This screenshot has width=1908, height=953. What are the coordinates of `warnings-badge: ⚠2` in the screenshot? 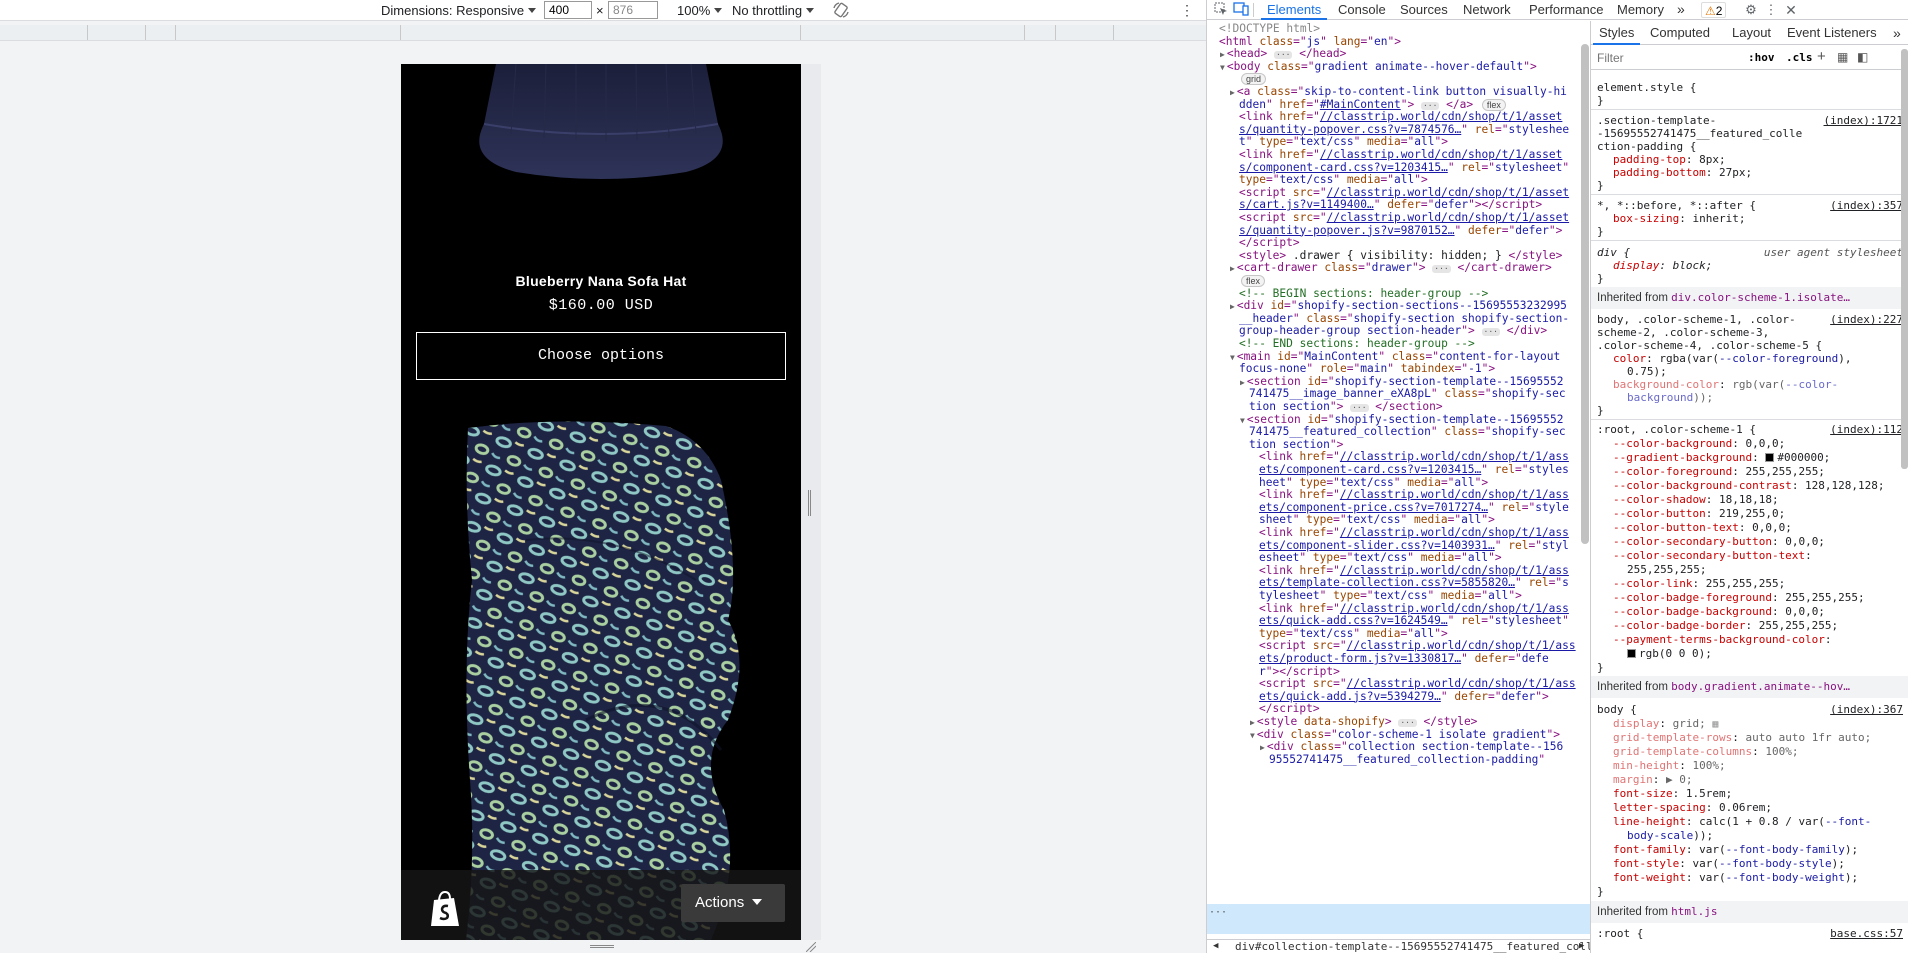 It's located at (1714, 10).